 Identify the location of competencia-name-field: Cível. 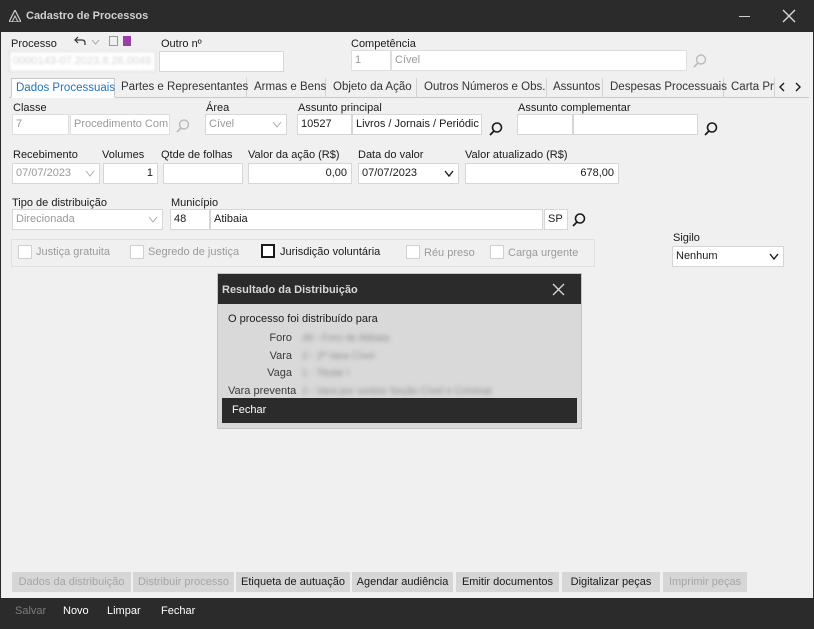
(539, 60).